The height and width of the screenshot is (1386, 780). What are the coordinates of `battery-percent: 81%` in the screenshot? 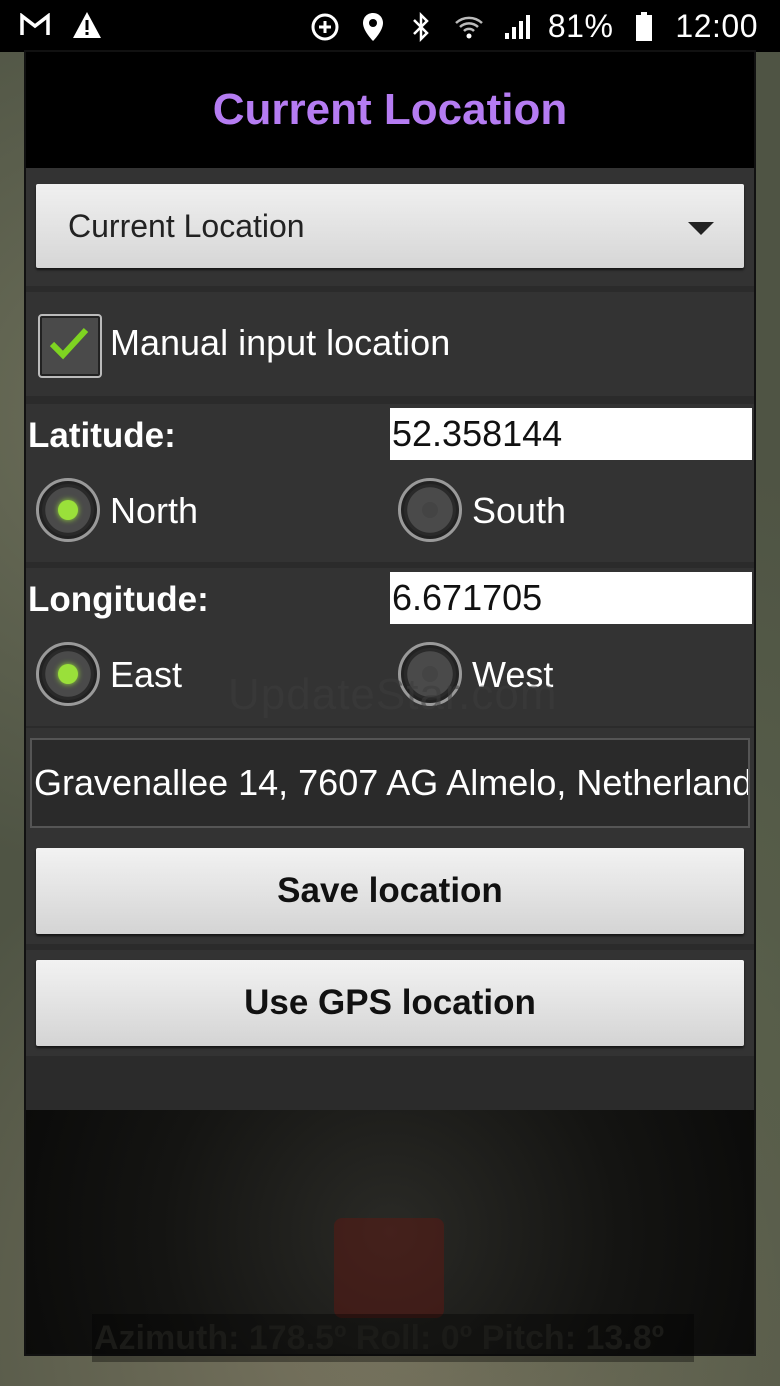 It's located at (580, 26).